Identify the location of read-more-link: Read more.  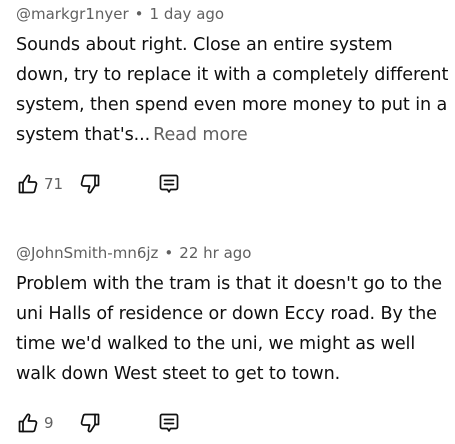
(200, 135).